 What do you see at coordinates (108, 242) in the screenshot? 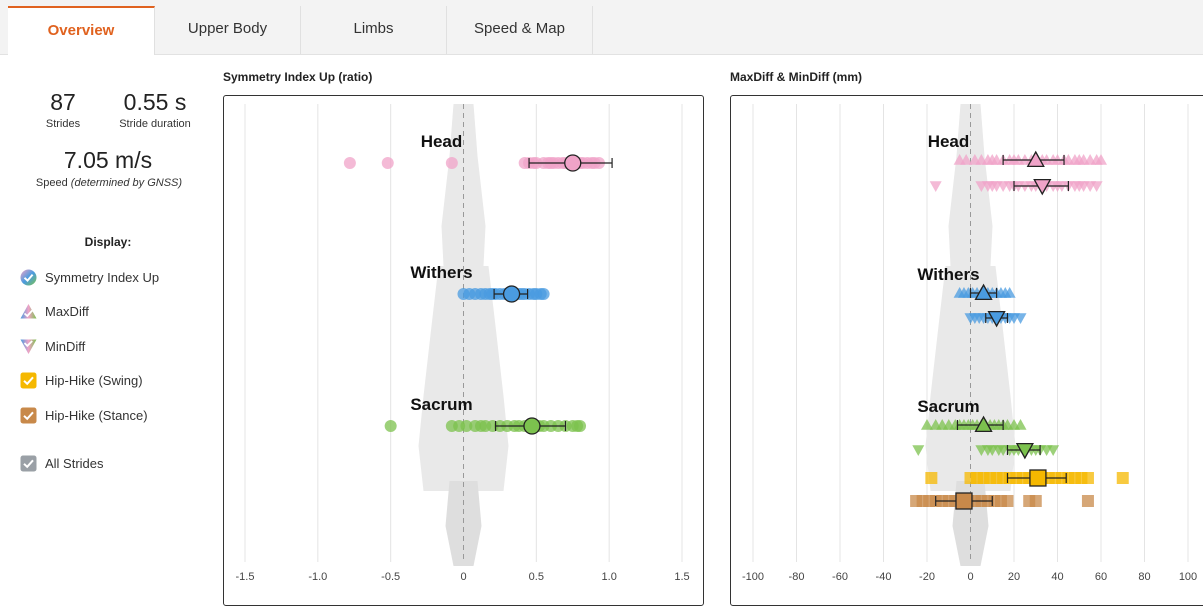
I see `display-title: Display:` at bounding box center [108, 242].